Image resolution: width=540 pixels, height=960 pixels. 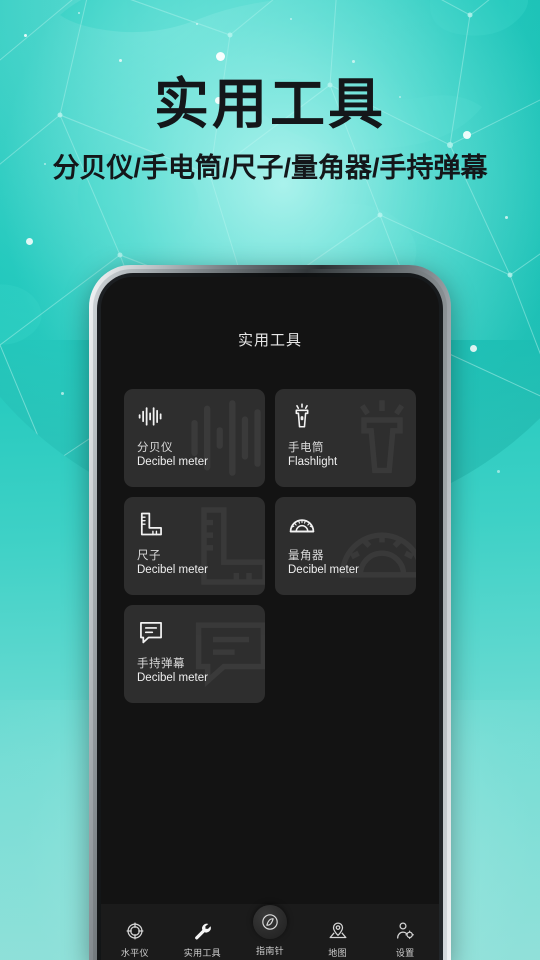 I want to click on nav-label: 水平仪, so click(x=134, y=953).